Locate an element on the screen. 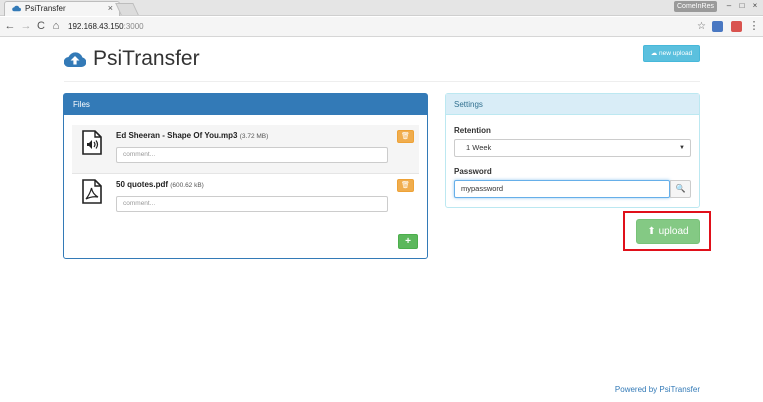  upload-icon: ⬆ is located at coordinates (651, 231).